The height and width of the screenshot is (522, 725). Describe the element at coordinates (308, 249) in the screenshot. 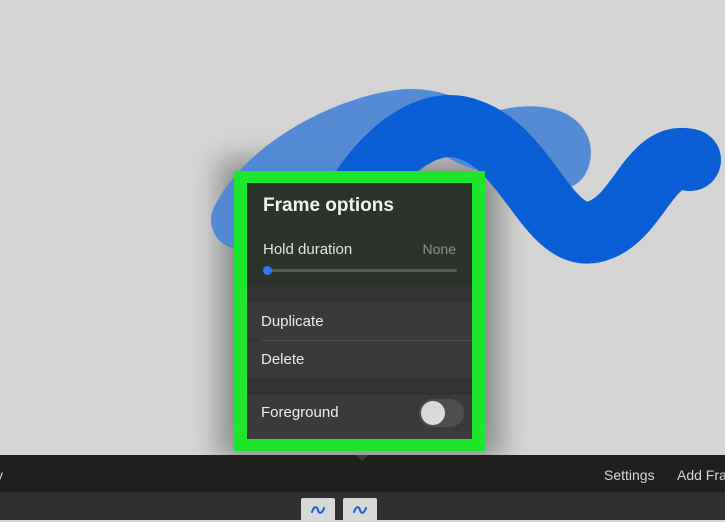

I see `hold-duration-label: Hold duration` at that location.